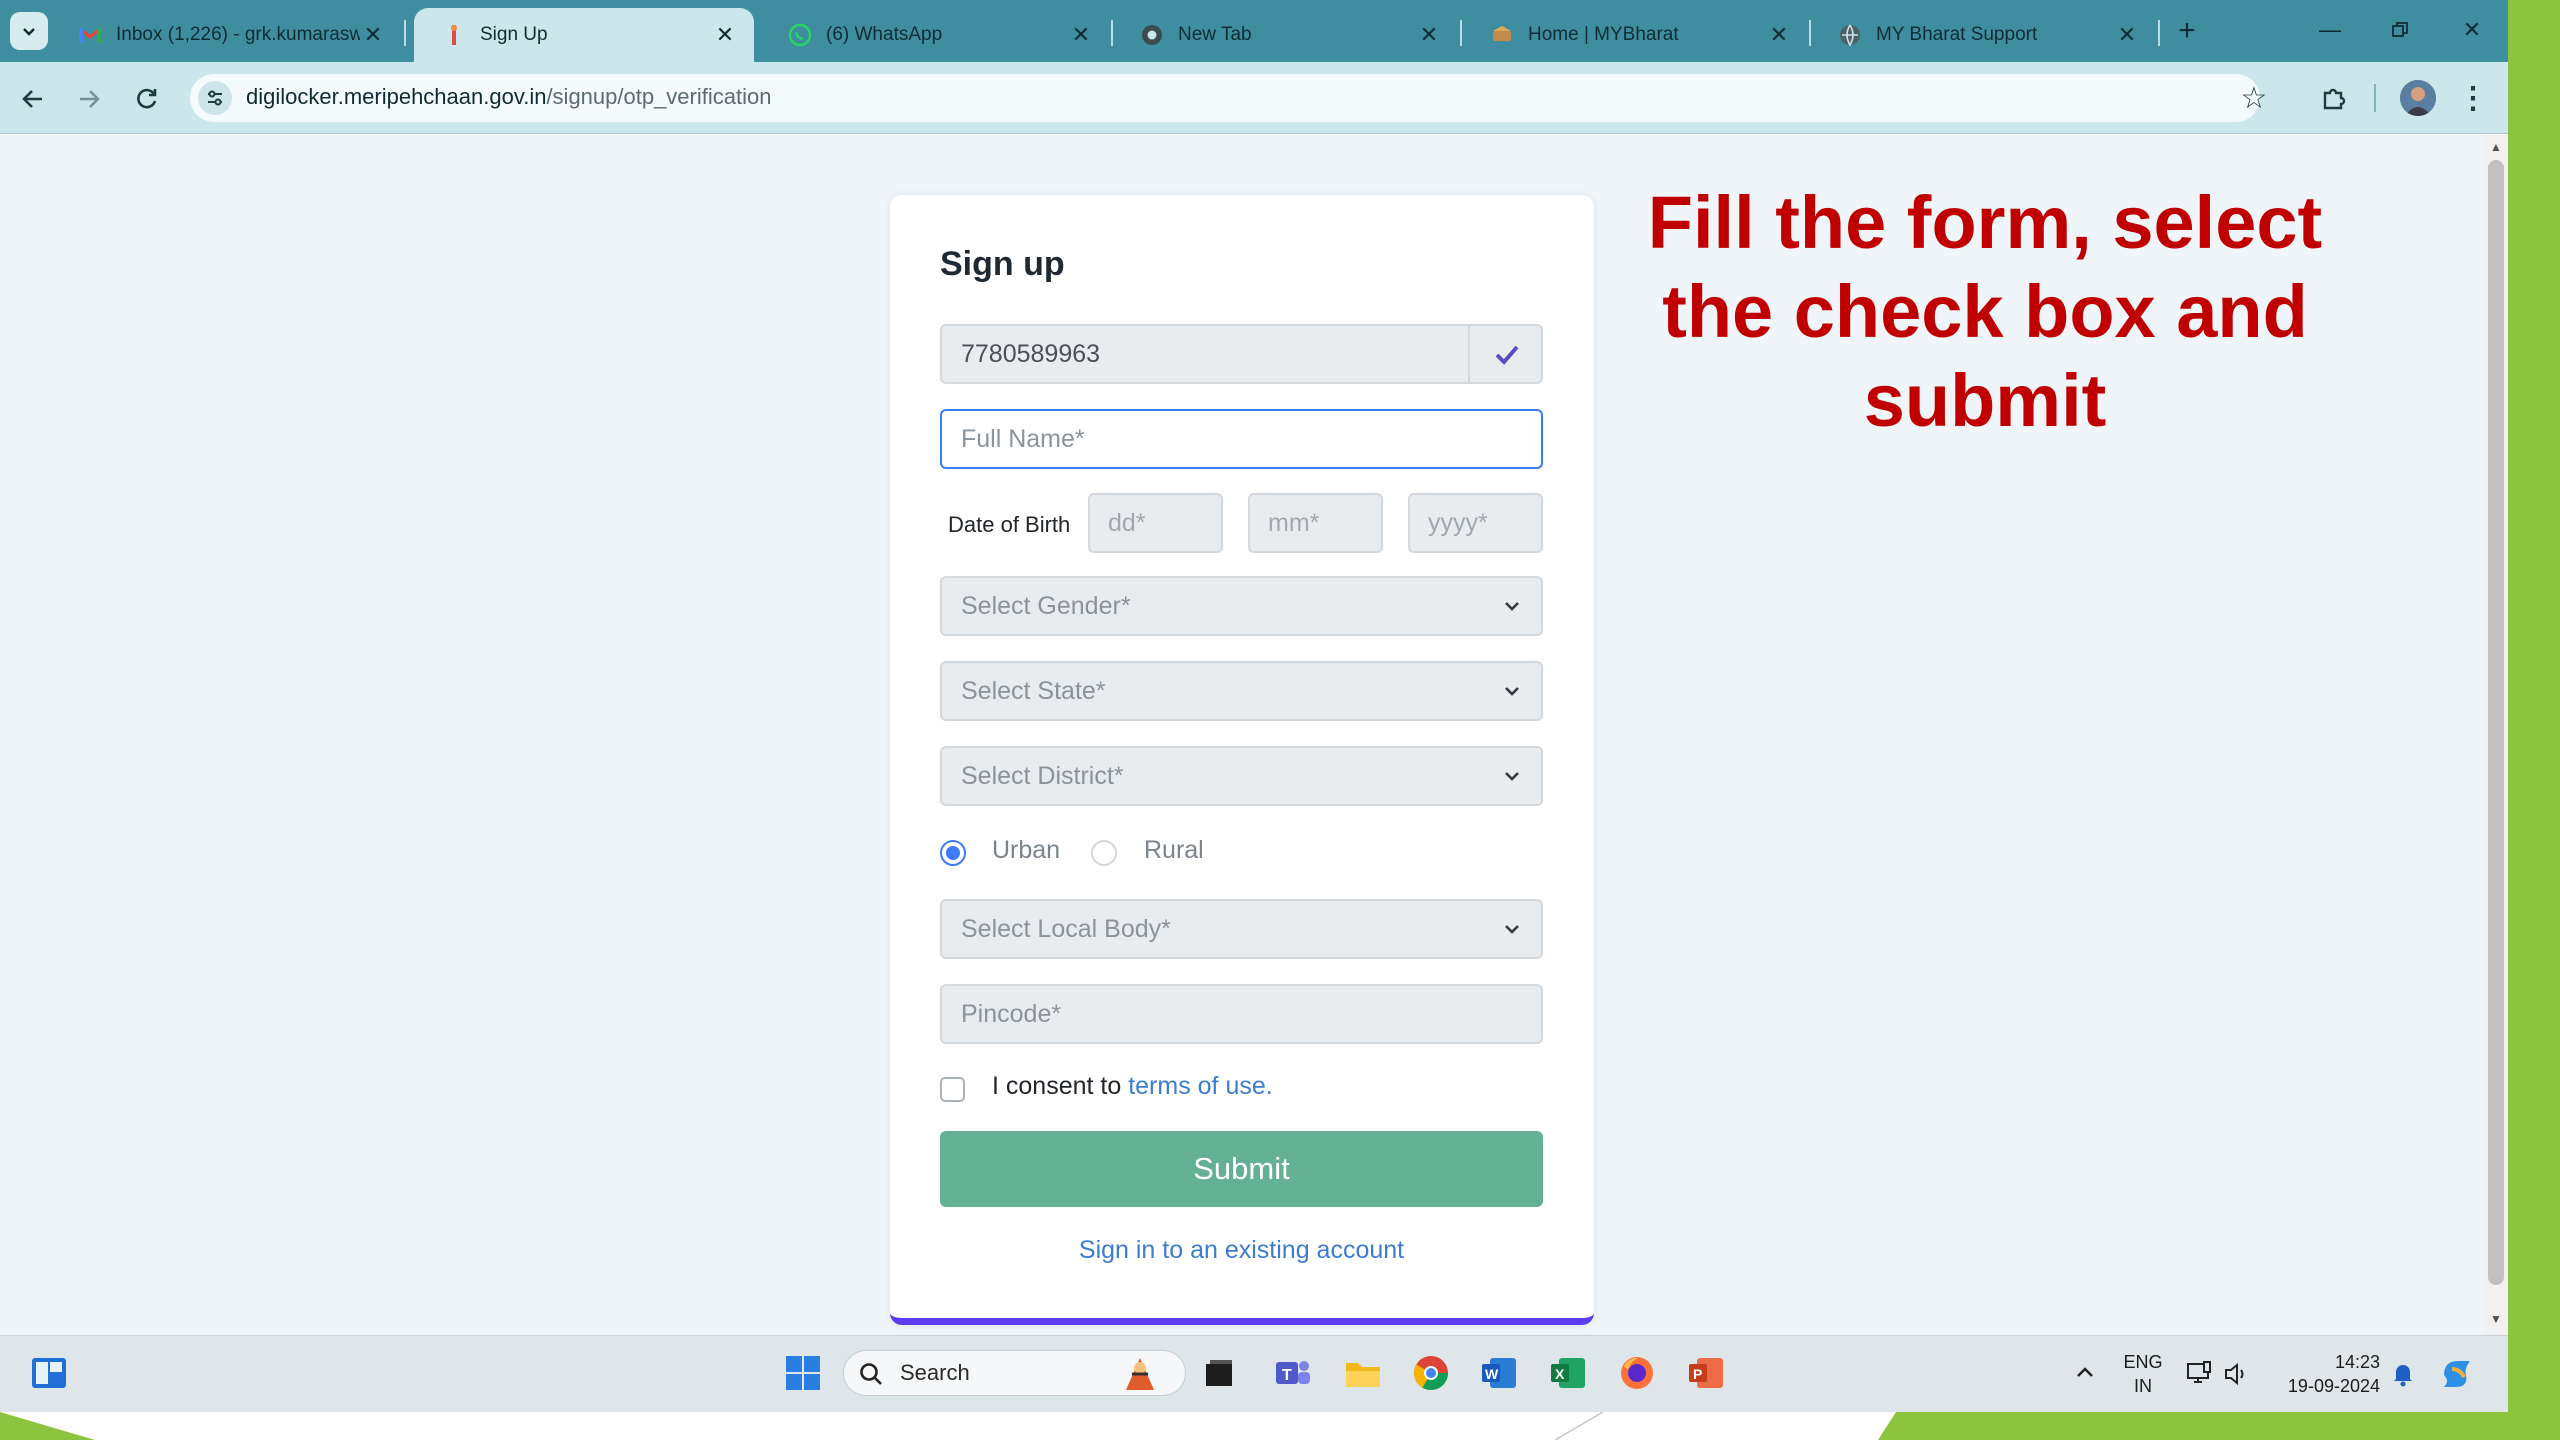  I want to click on dob-day-placeholder: dd*, so click(1127, 522).